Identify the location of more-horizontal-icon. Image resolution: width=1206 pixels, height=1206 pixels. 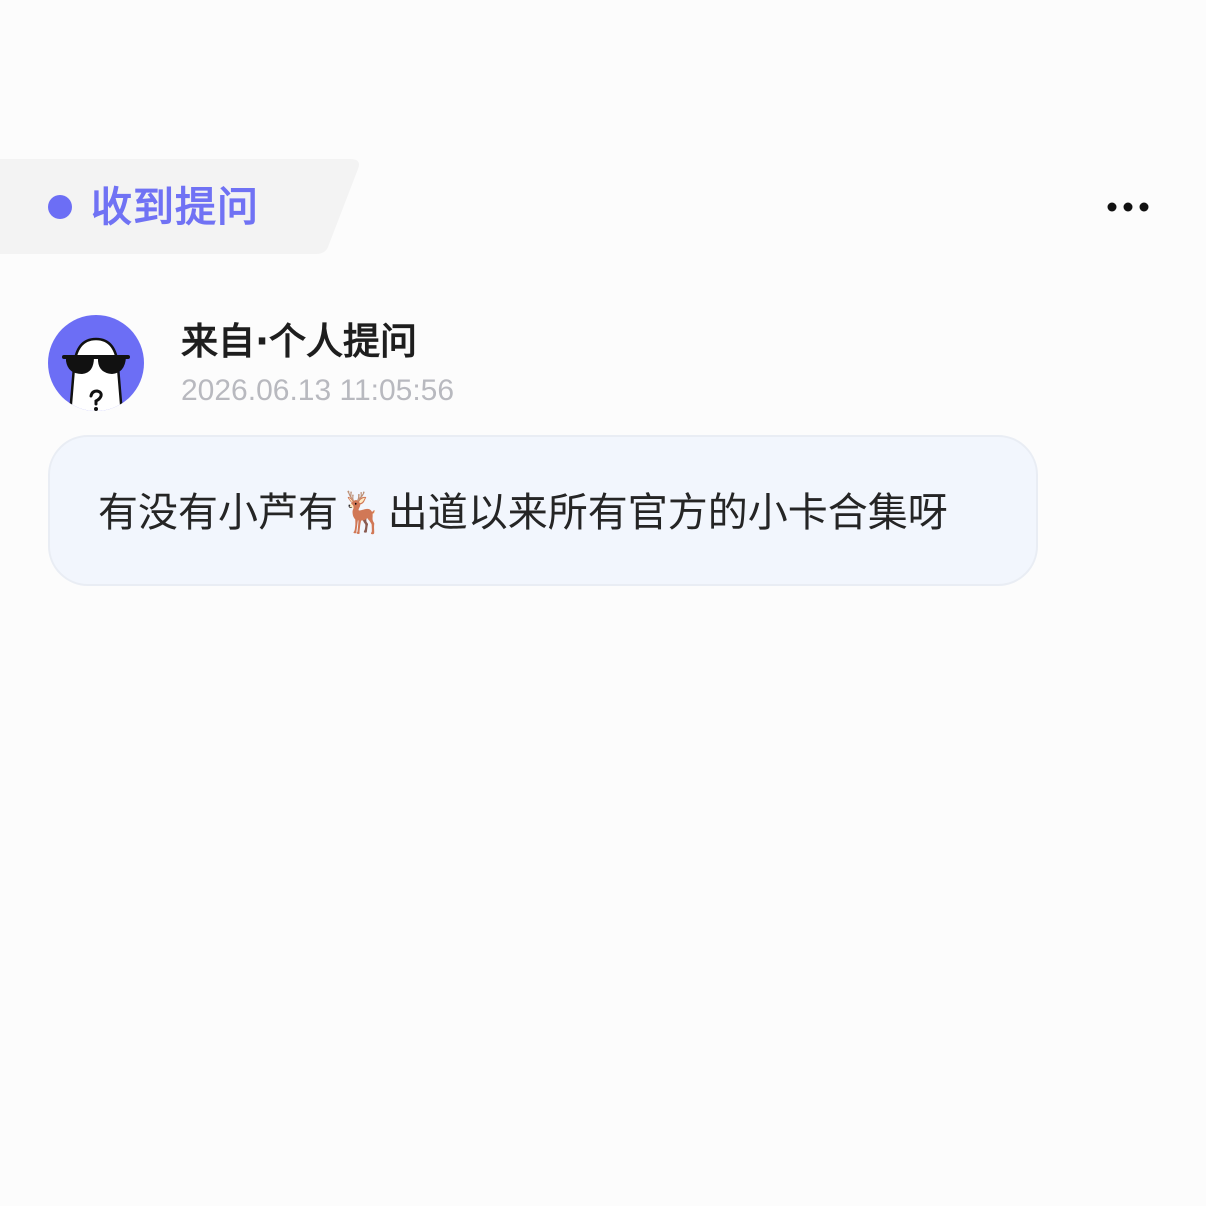
(1128, 207).